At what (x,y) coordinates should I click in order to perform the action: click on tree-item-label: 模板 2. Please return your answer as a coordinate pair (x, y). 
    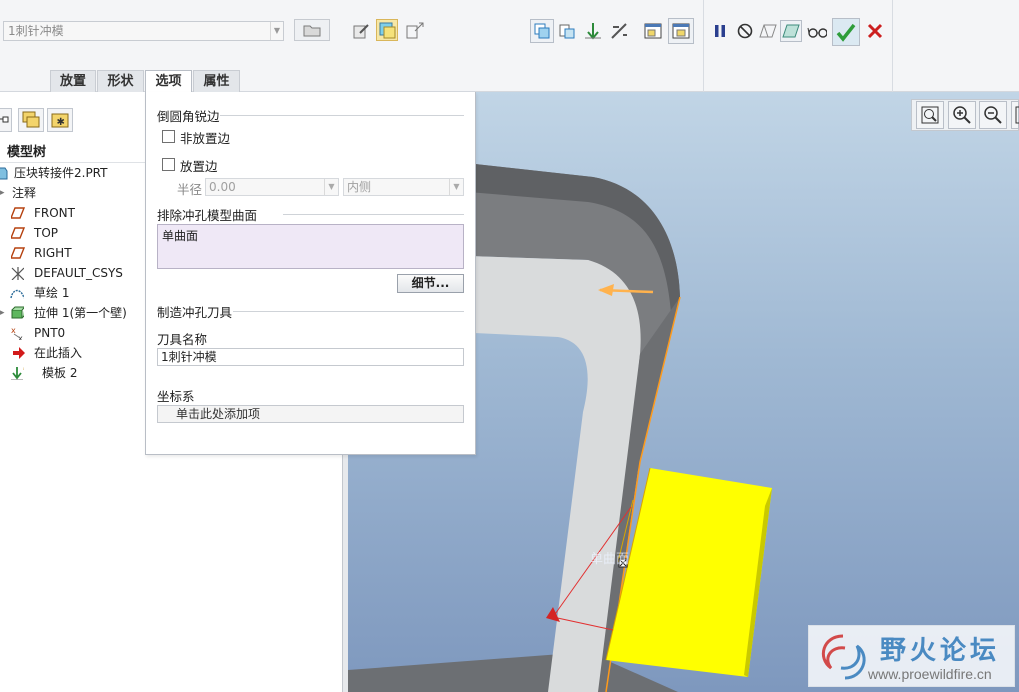
    Looking at the image, I should click on (60, 373).